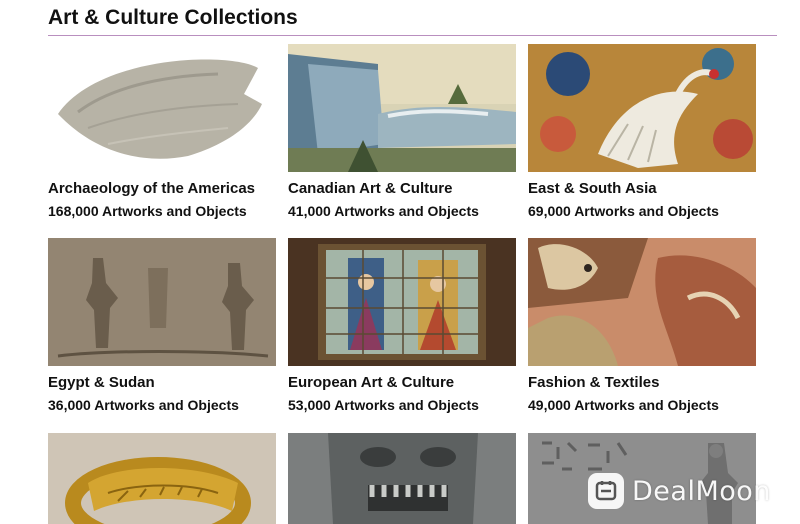 This screenshot has height=524, width=800. What do you see at coordinates (162, 108) in the screenshot?
I see `archaeology-thumbnail` at bounding box center [162, 108].